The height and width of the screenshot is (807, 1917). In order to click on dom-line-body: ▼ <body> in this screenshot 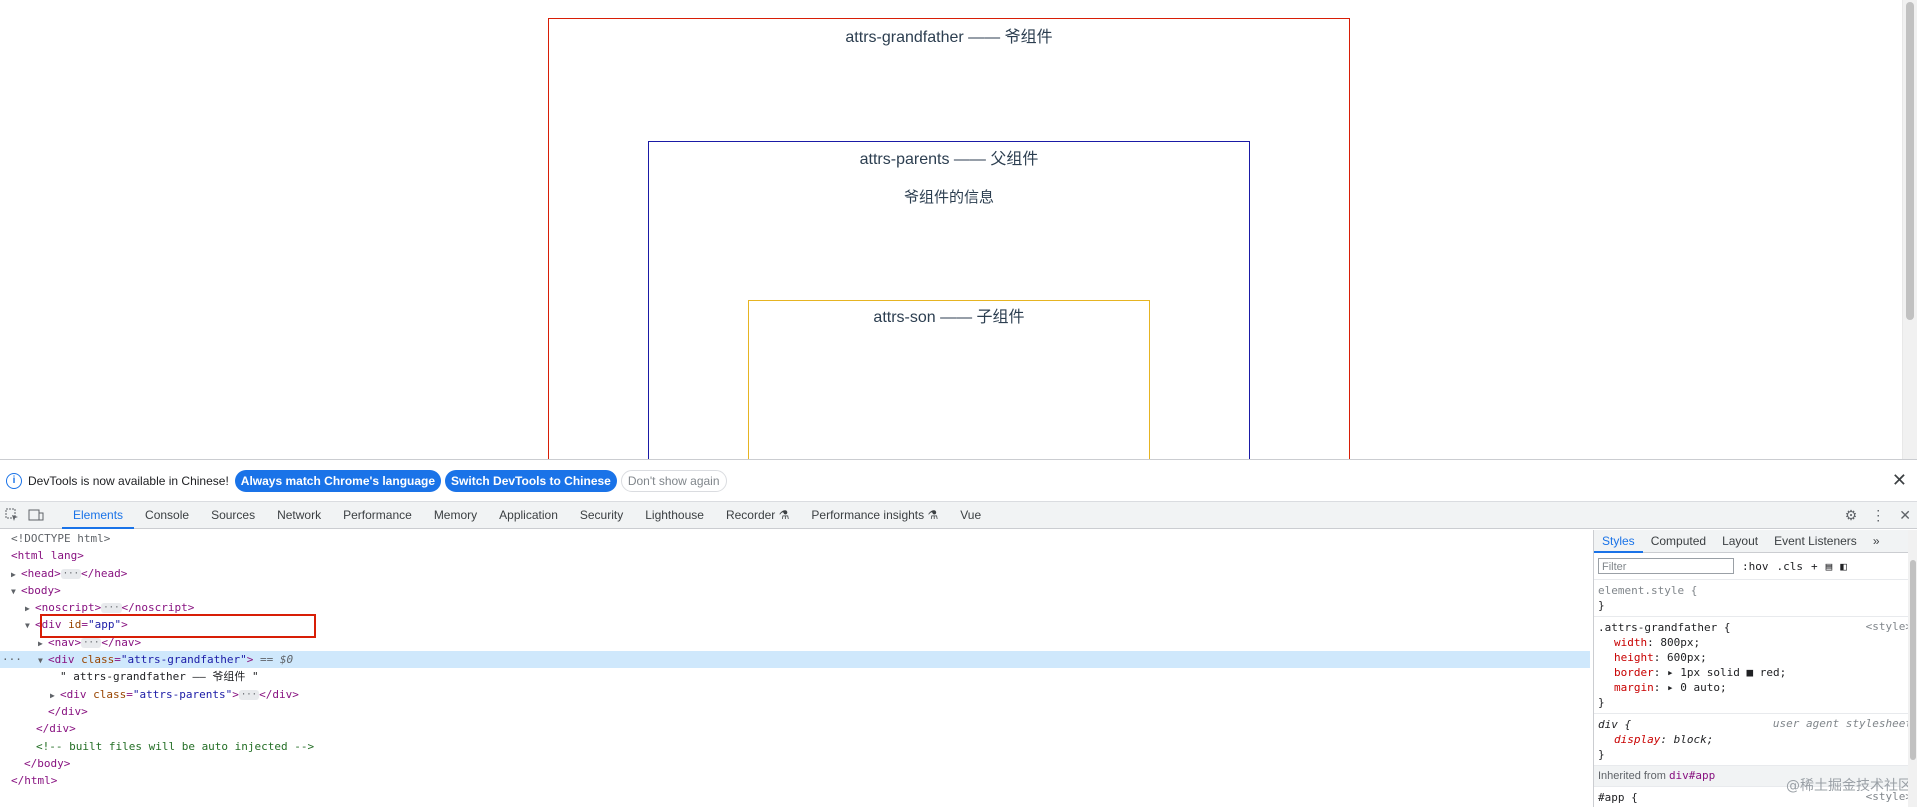, I will do `click(795, 590)`.